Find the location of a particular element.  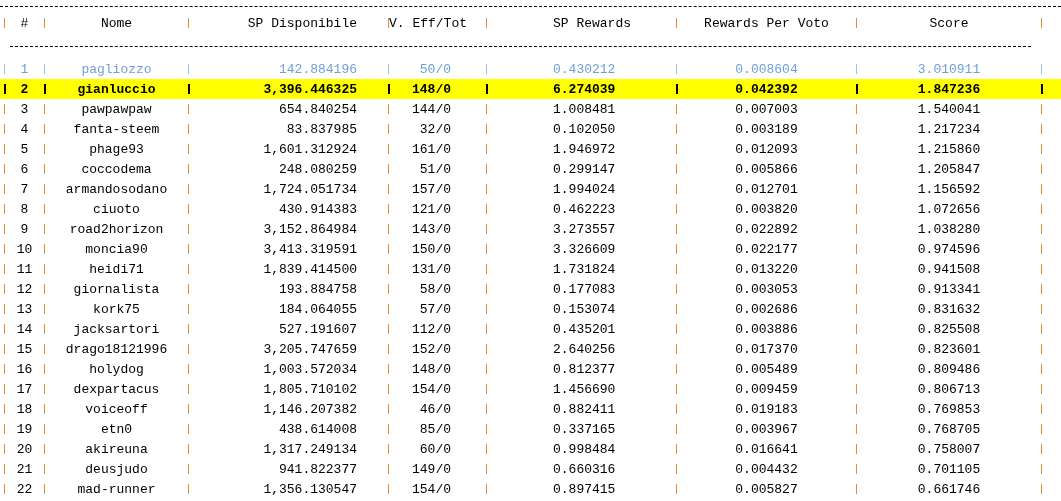

table-cell-text: 0.007003 is located at coordinates (766, 109).